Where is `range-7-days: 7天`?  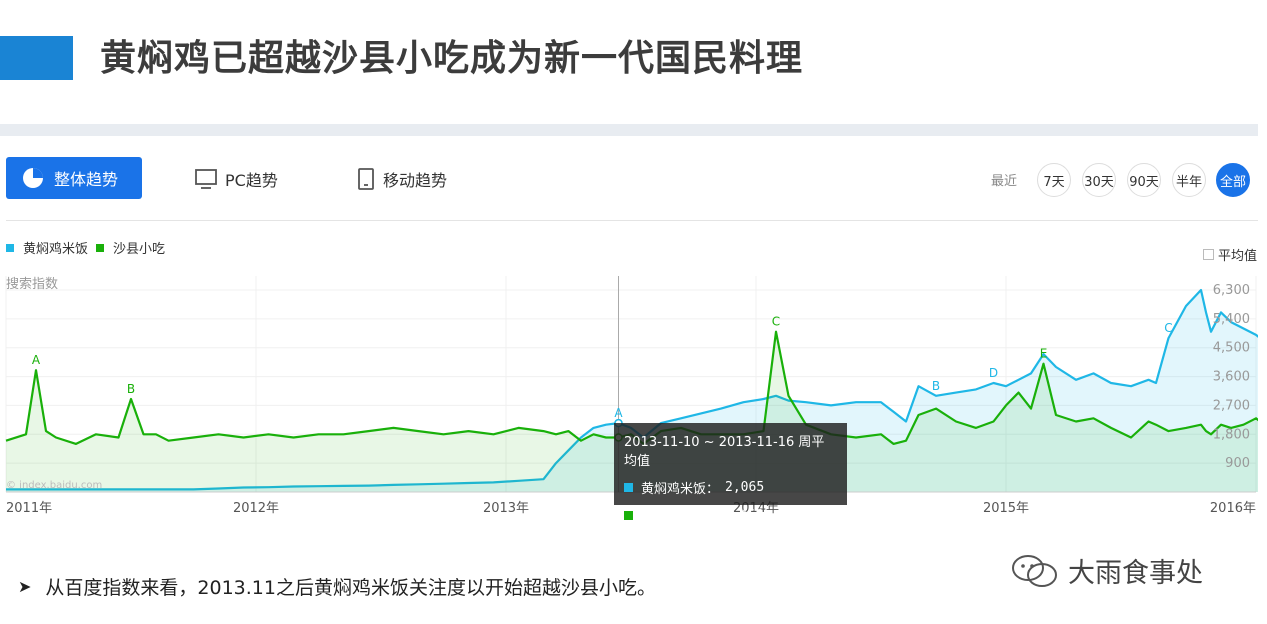
range-7-days: 7天 is located at coordinates (1054, 180).